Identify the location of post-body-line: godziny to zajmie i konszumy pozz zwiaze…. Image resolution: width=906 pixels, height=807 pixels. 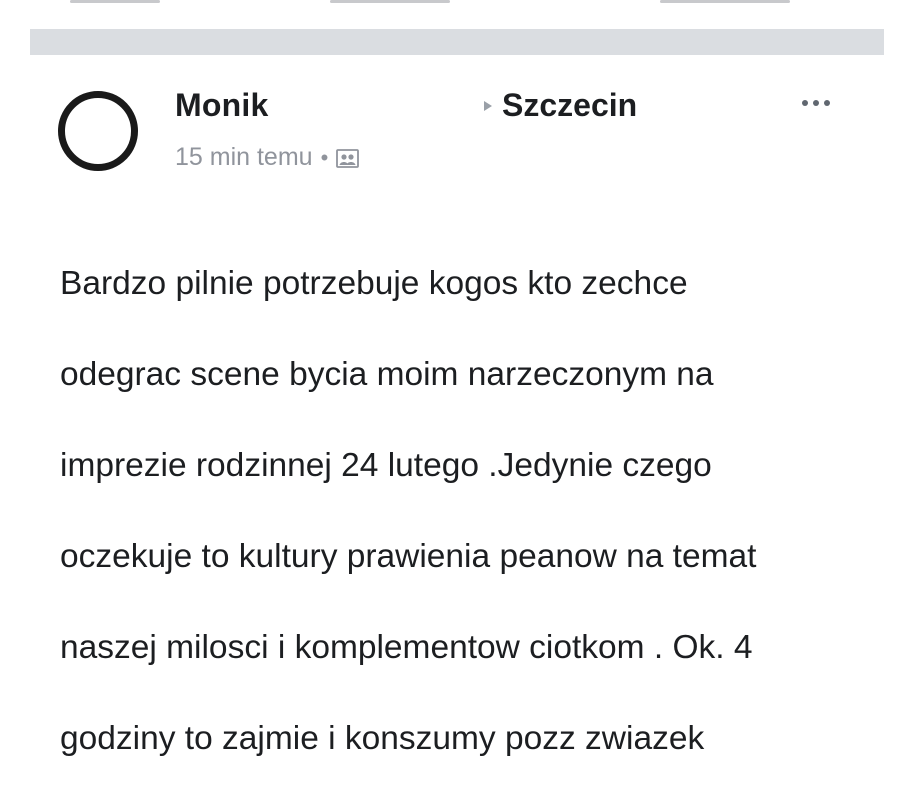
(382, 738).